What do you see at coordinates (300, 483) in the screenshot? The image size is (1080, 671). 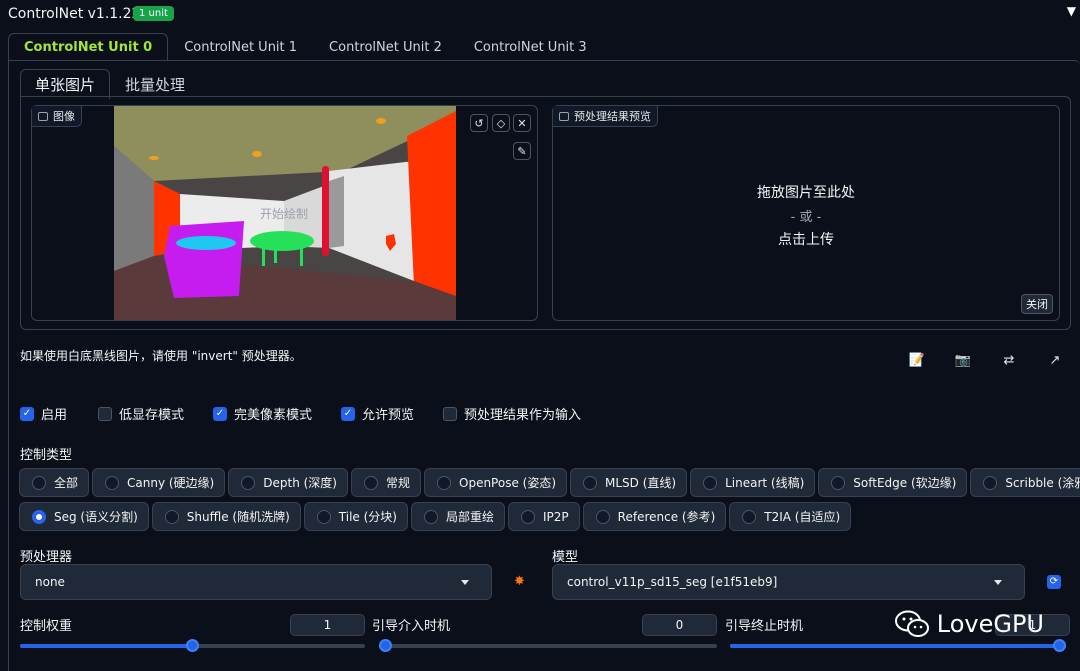 I see `radio-label: Depth (深度)` at bounding box center [300, 483].